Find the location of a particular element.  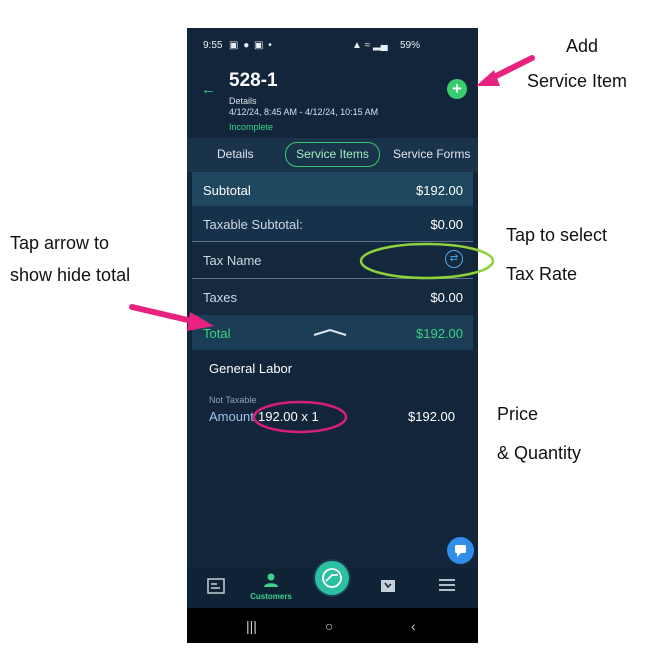

taxes-label: Taxes is located at coordinates (220, 297).